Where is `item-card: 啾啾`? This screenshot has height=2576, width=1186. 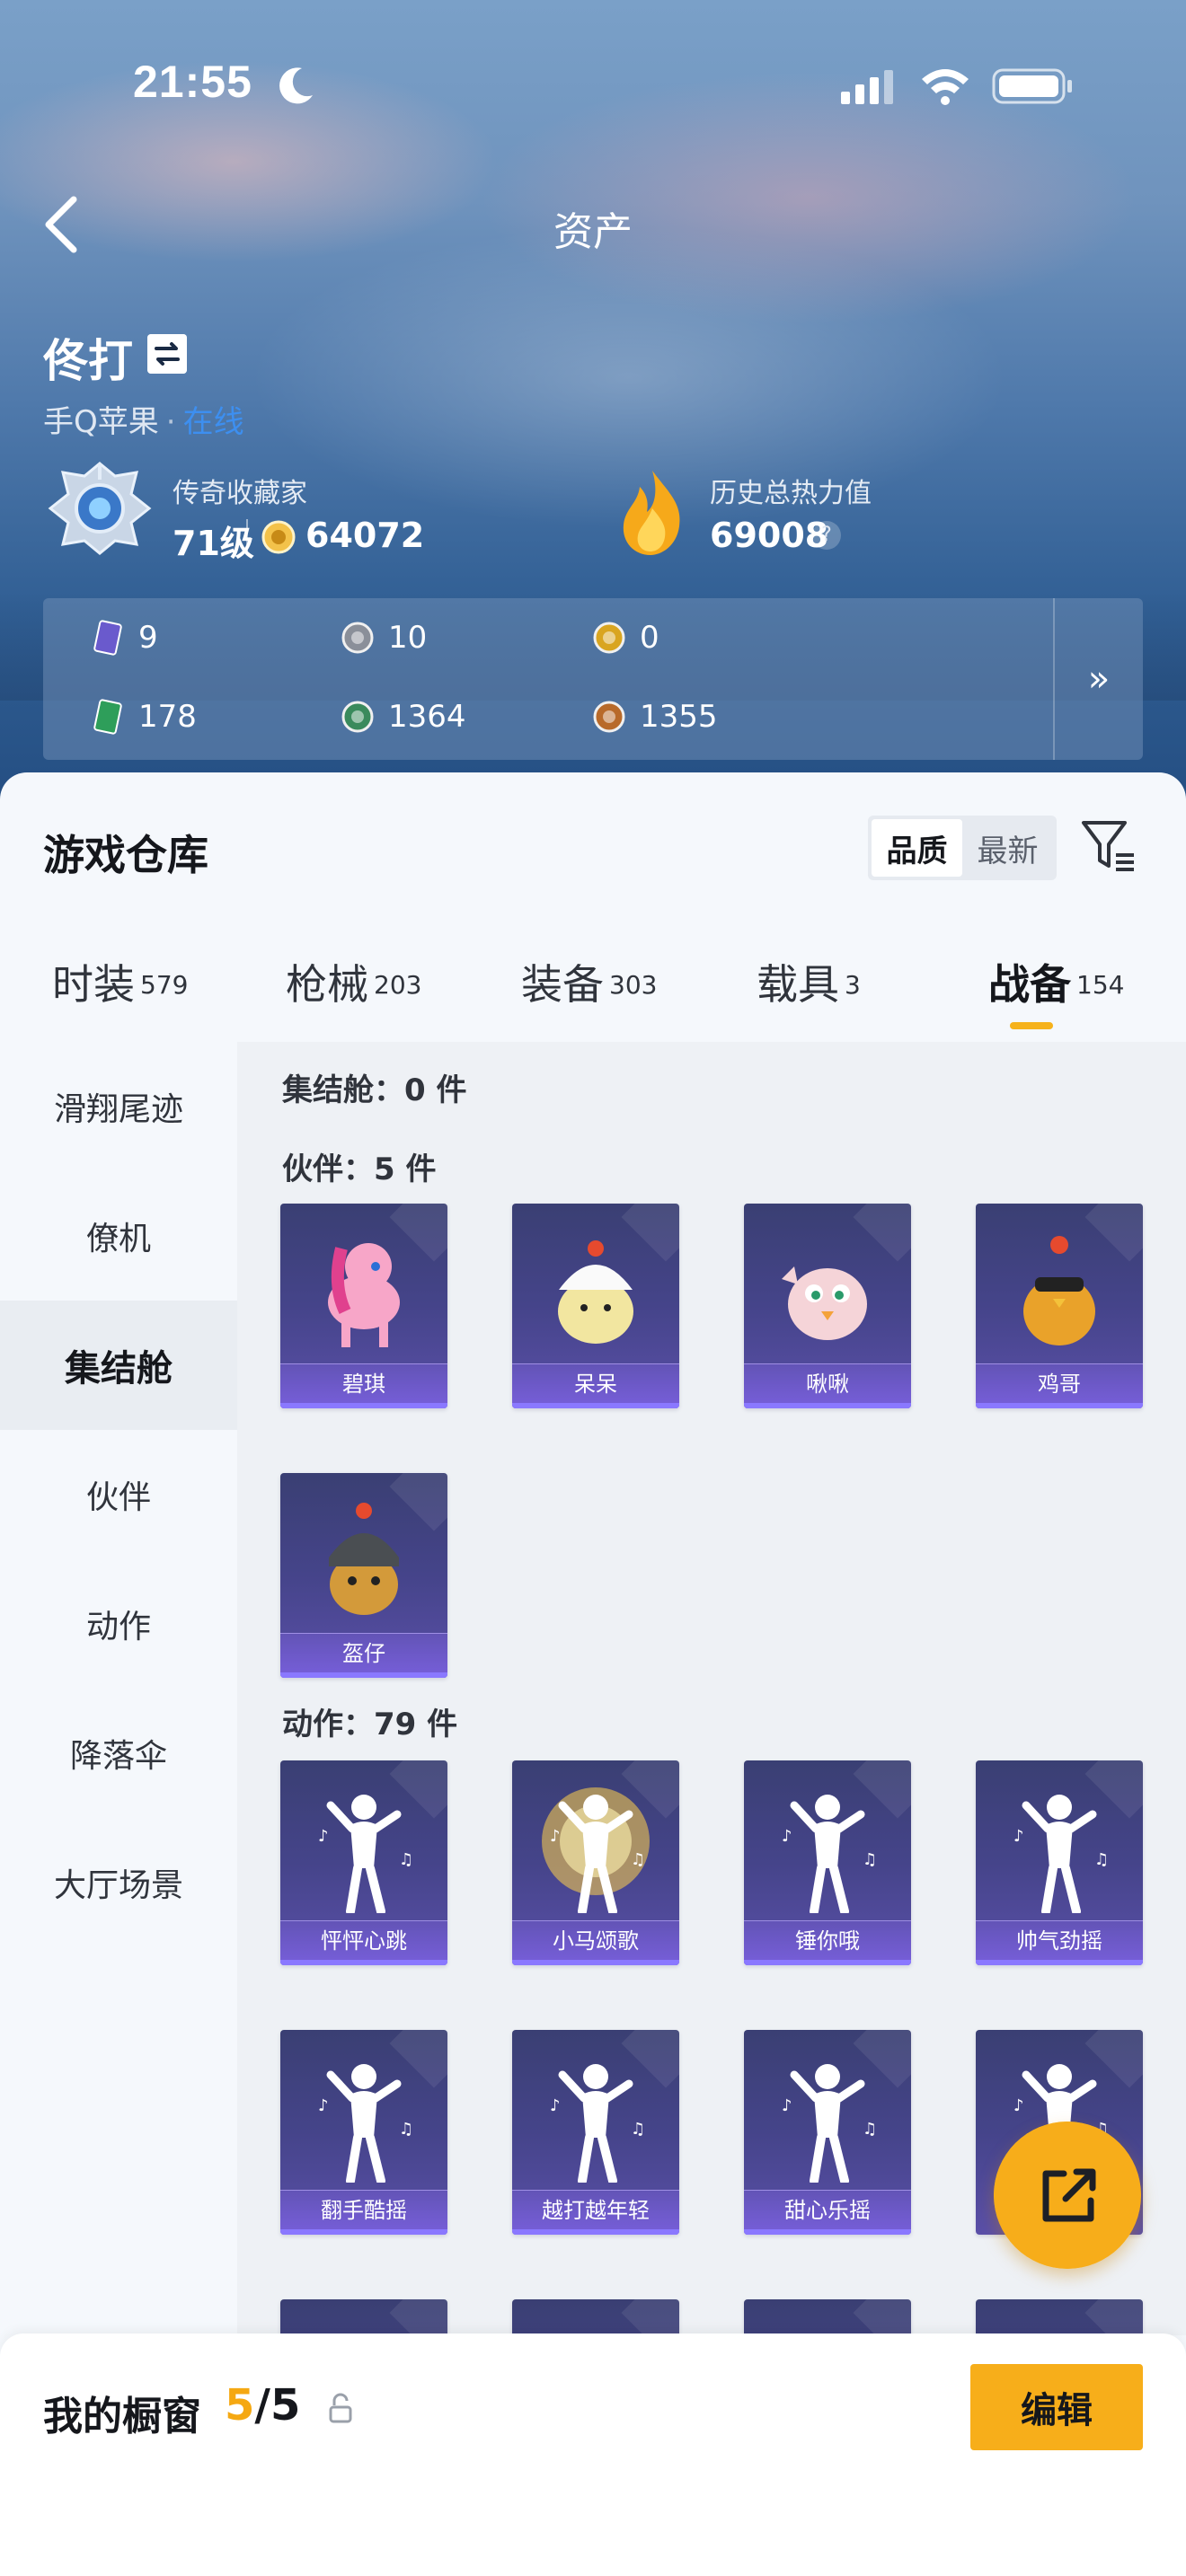 item-card: 啾啾 is located at coordinates (827, 1306).